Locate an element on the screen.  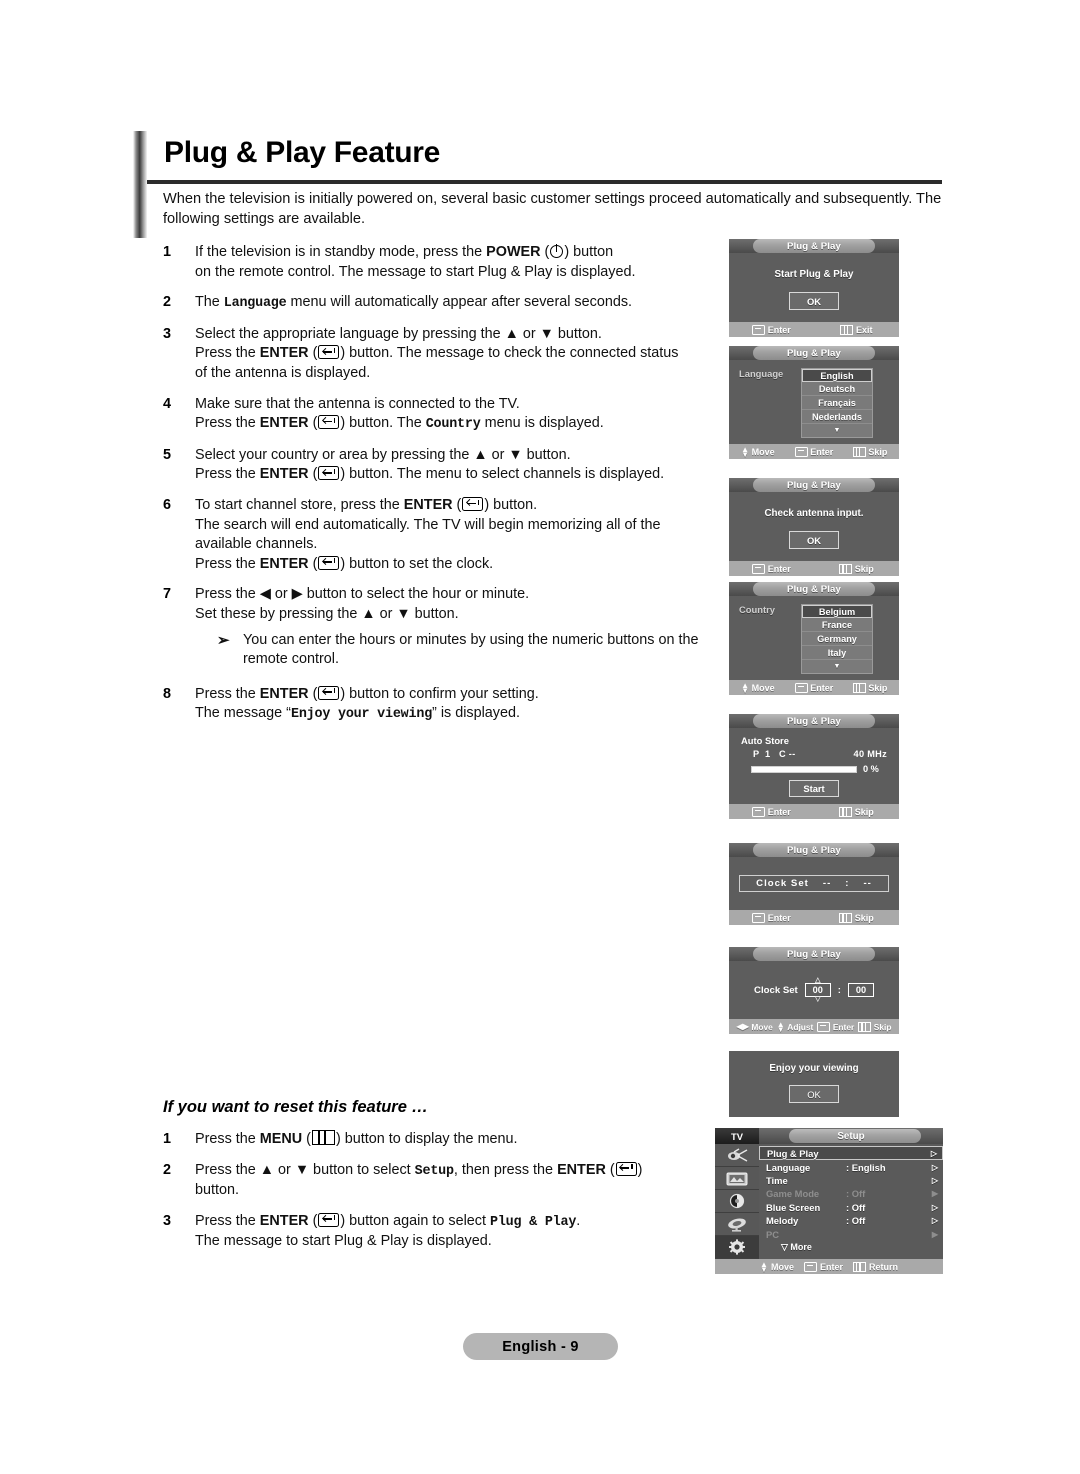
osd-hint-move: ◀▶ Move is located at coordinates (755, 1027).